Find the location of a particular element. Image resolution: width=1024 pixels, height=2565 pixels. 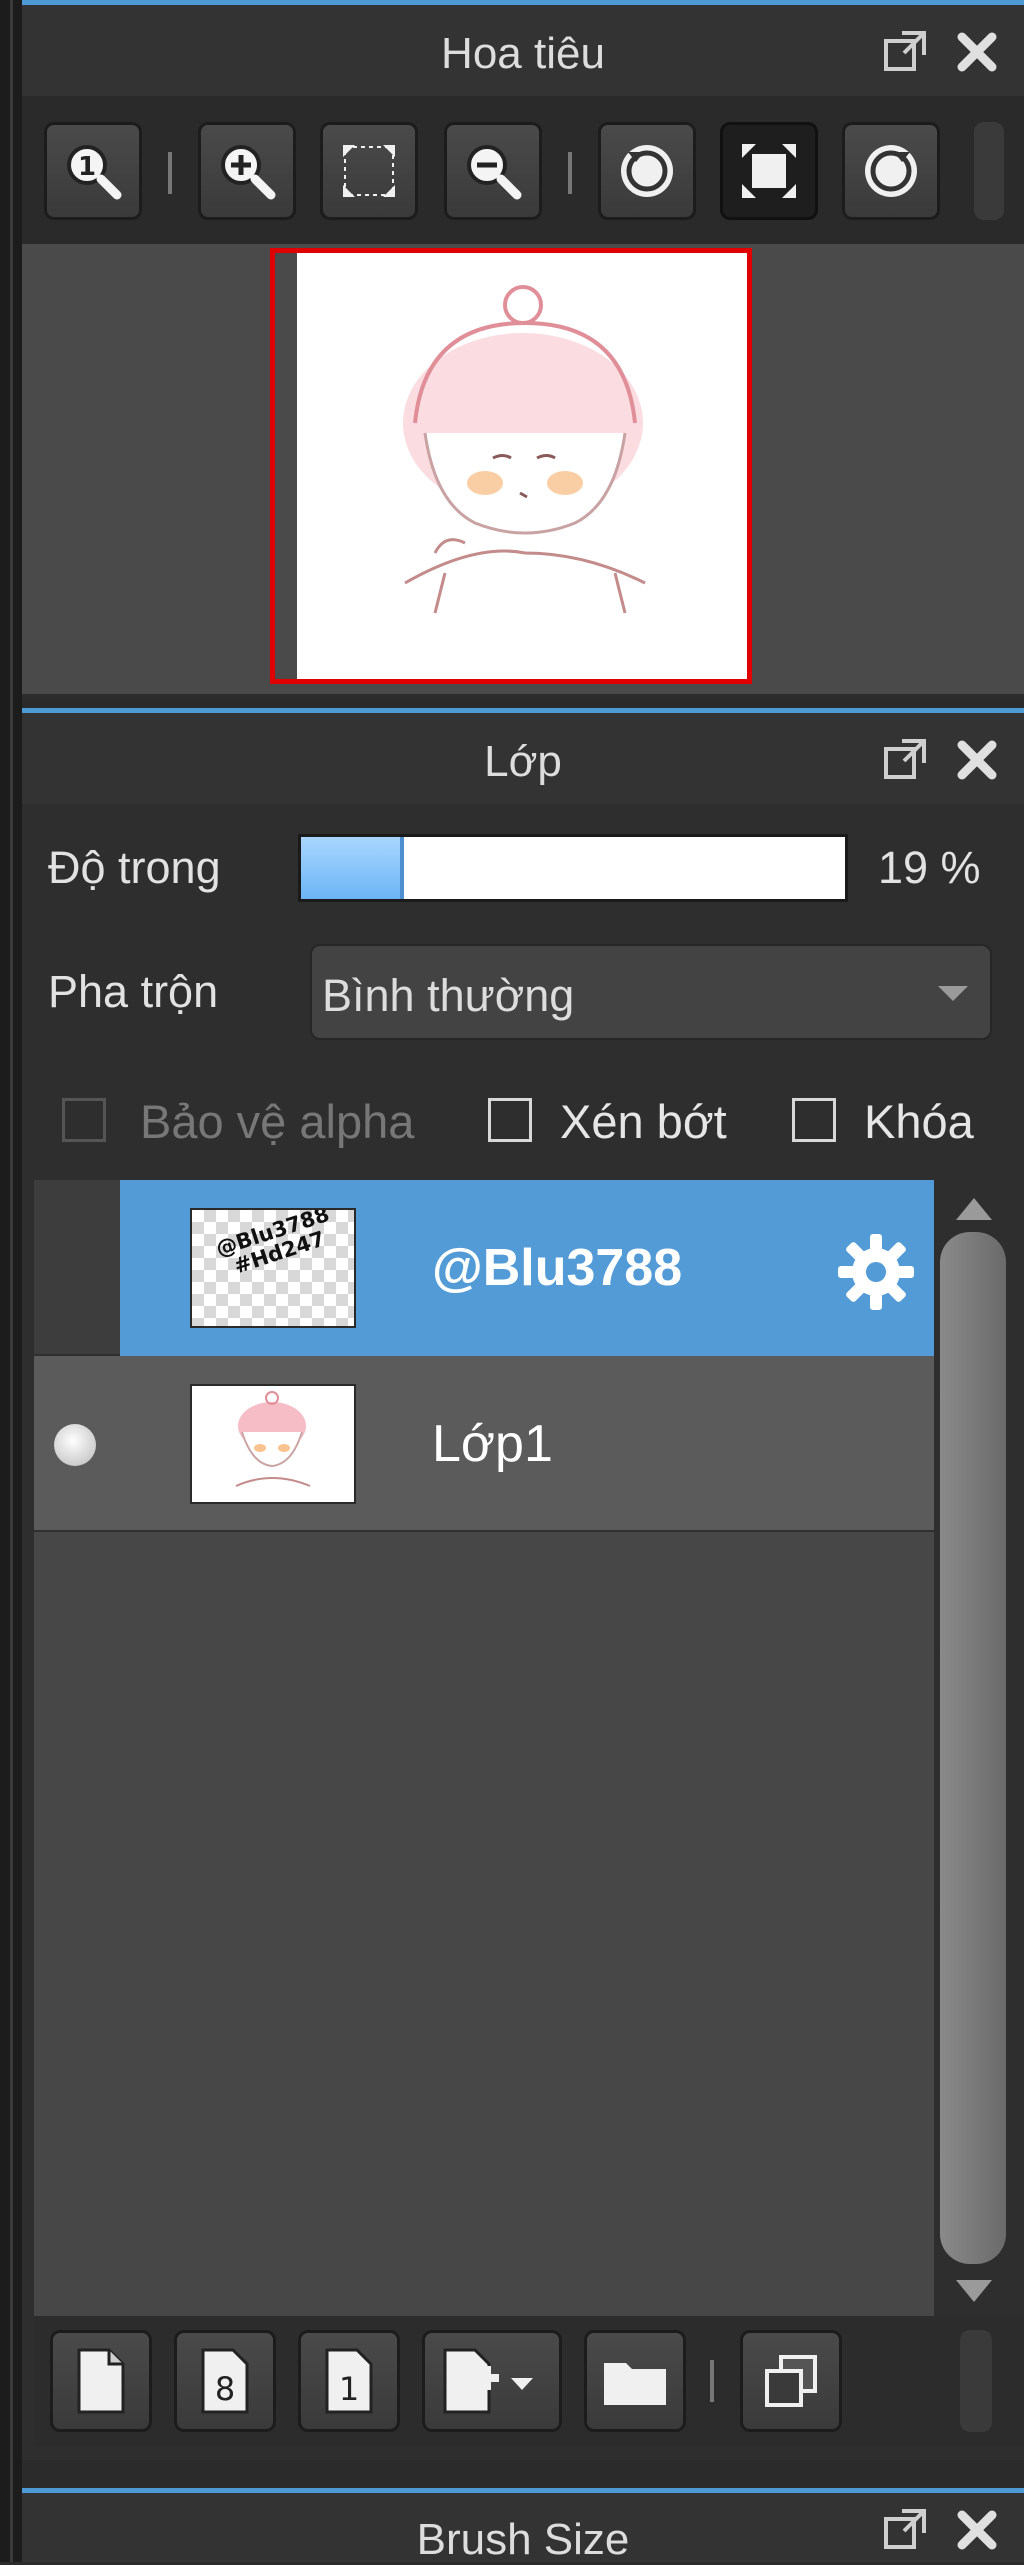

dropdown-arrow-icon is located at coordinates (953, 993).